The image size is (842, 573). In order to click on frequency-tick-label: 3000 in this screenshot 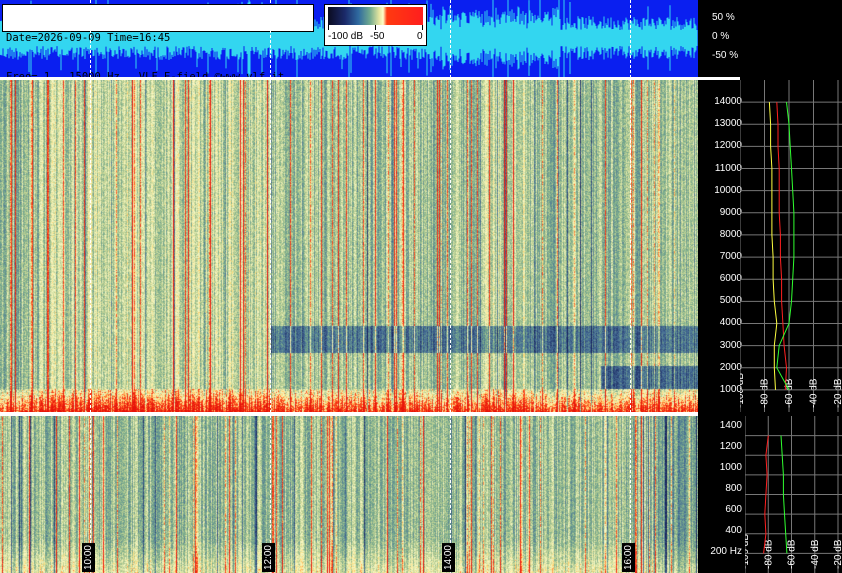, I will do `click(730, 345)`.